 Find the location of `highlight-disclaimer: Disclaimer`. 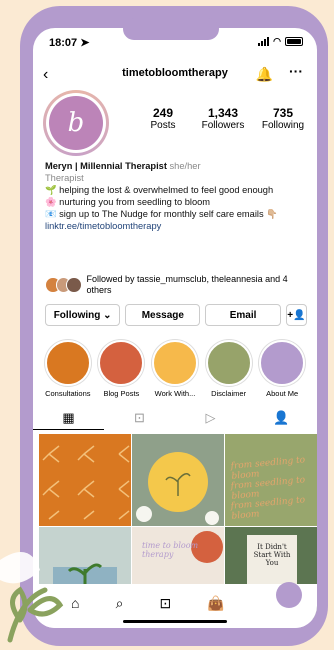

highlight-disclaimer: Disclaimer is located at coordinates (229, 369).